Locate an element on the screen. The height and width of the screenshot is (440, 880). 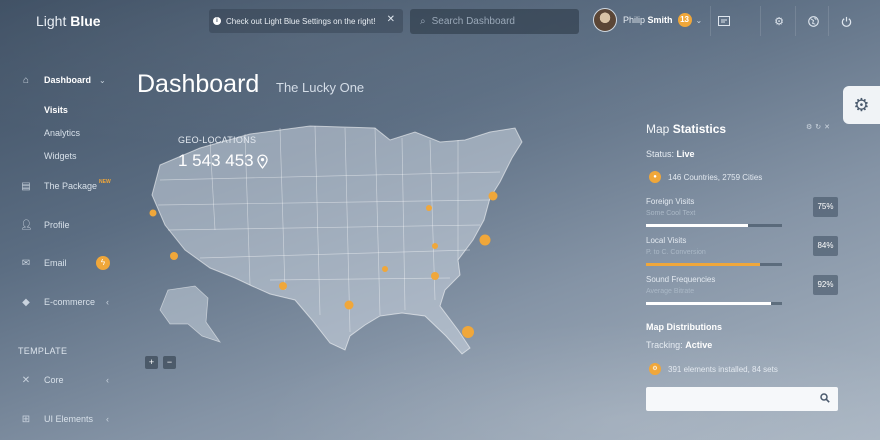
gears-icon: ⚙ is located at coordinates (861, 104).